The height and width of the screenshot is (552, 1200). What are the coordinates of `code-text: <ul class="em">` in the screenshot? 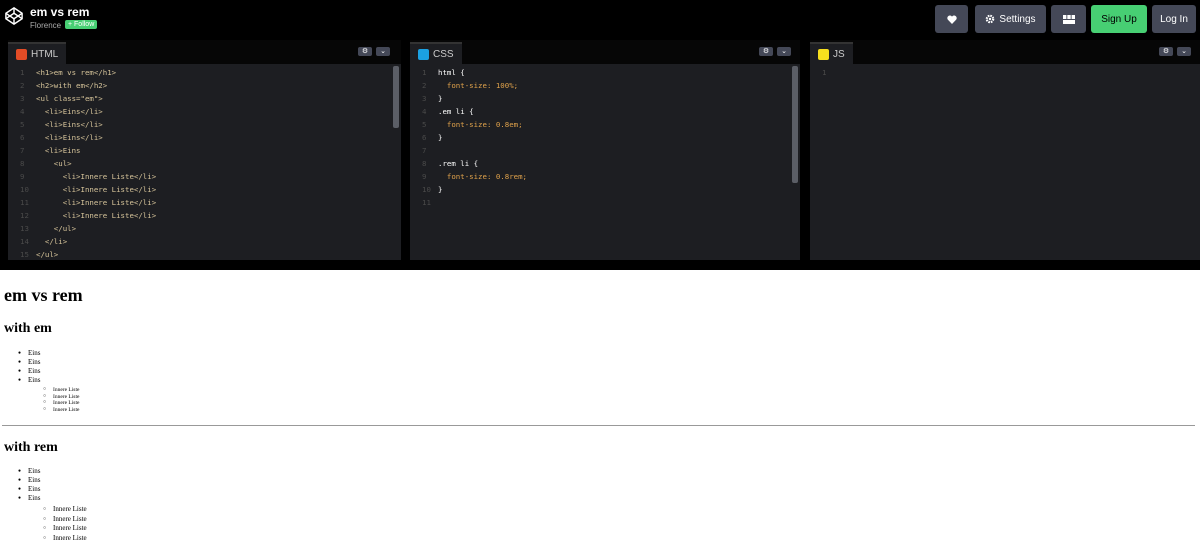 It's located at (69, 98).